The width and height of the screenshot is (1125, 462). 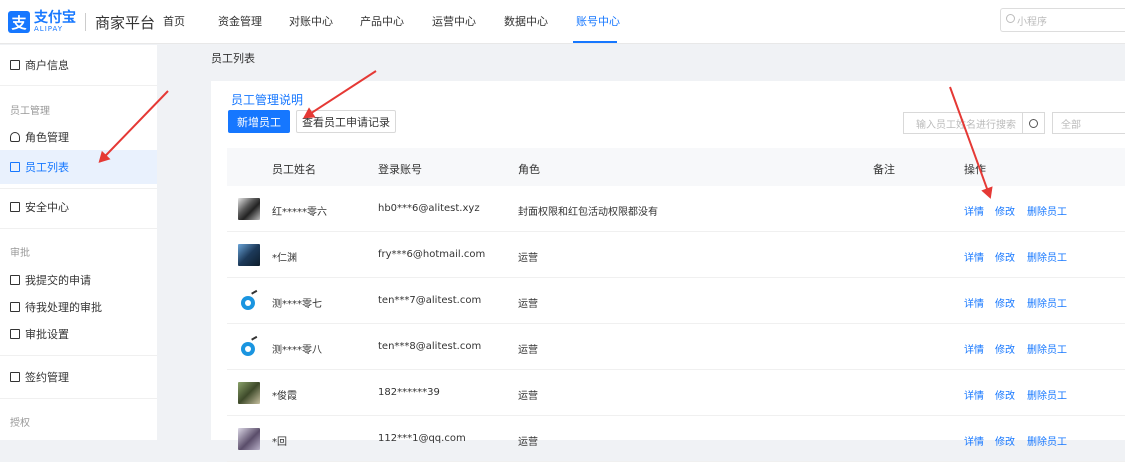 I want to click on staff-account: 182******39, so click(x=409, y=392).